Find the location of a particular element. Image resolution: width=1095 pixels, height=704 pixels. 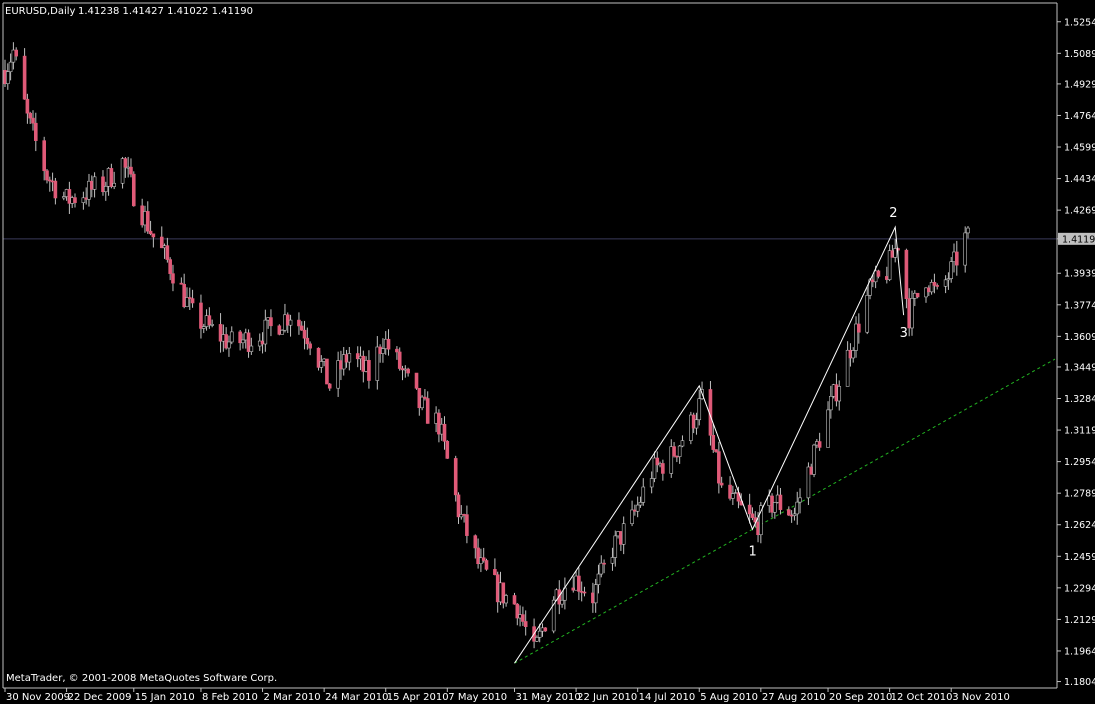

wave-label-1: 1 is located at coordinates (752, 551).